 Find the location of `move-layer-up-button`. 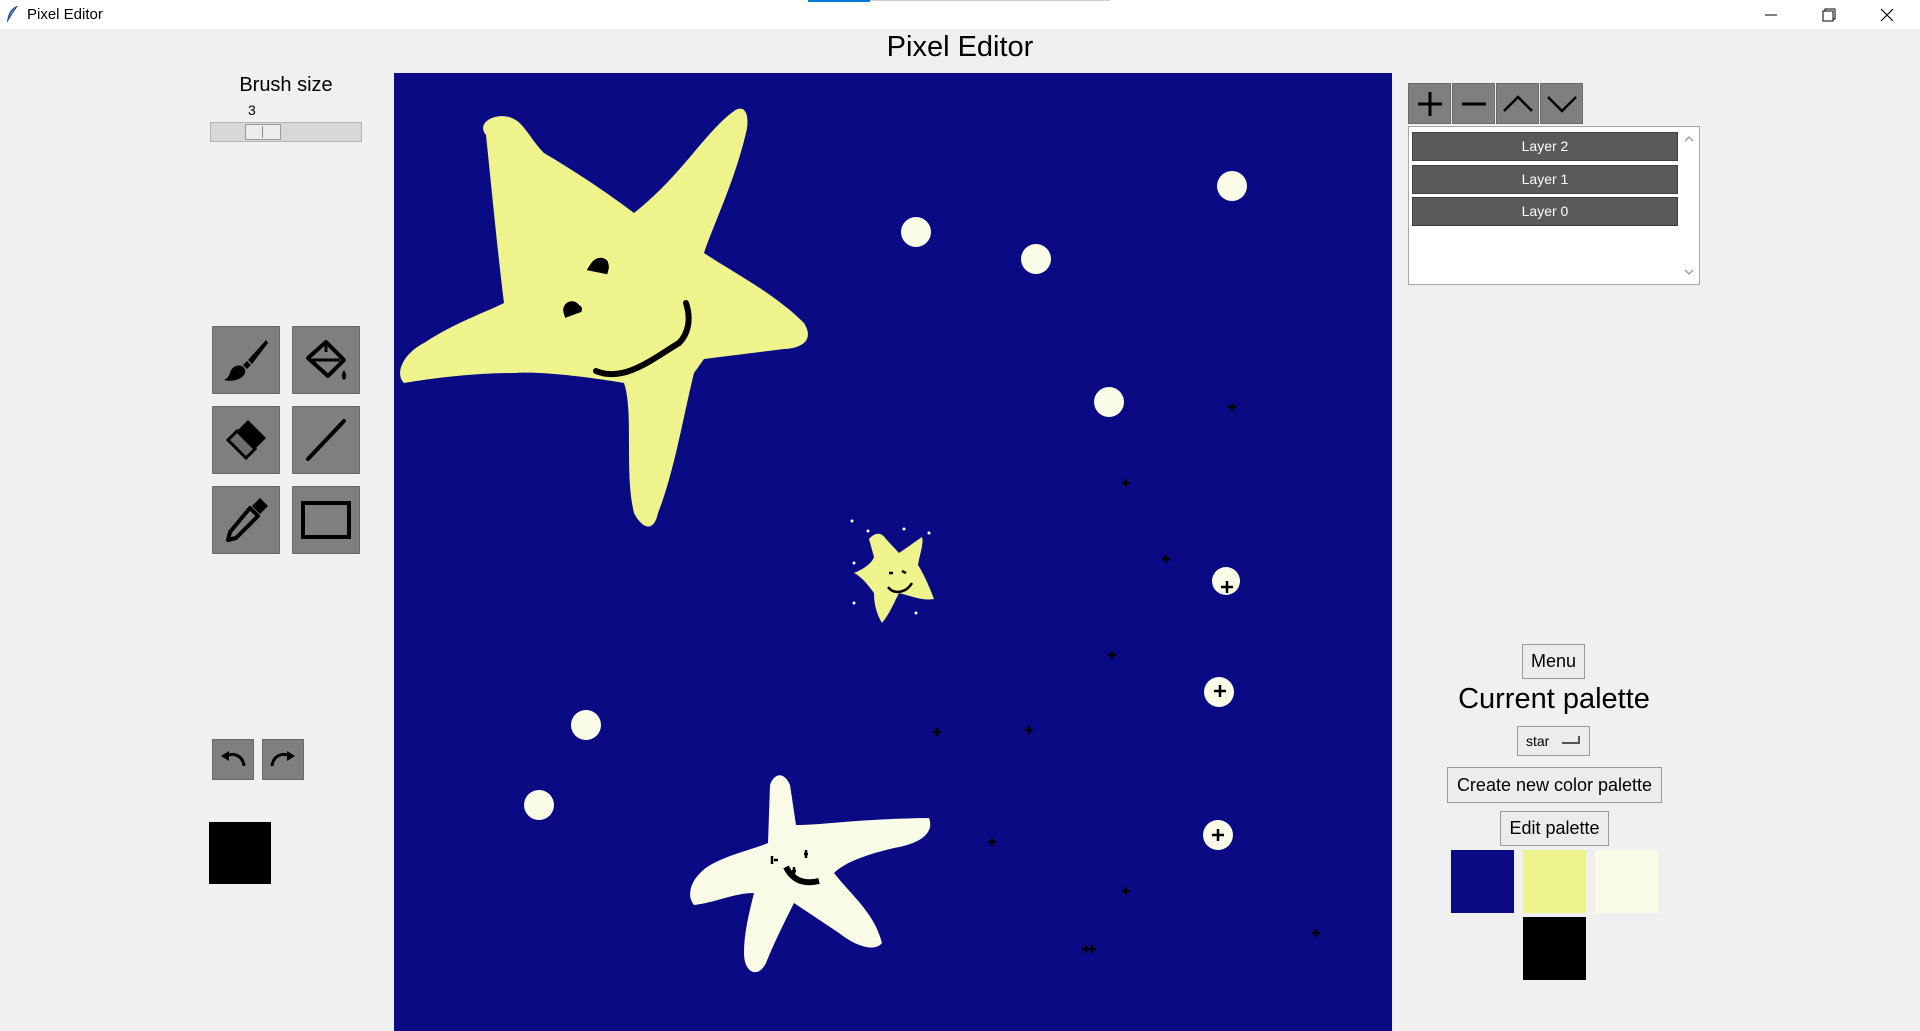

move-layer-up-button is located at coordinates (1517, 103).